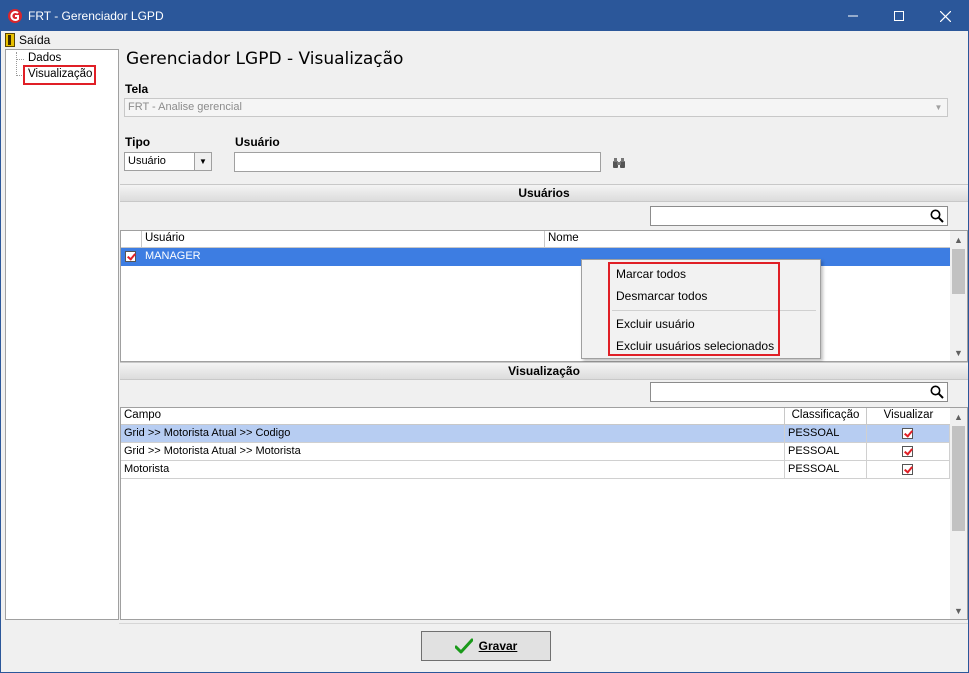  I want to click on minimize-icon, so click(853, 16).